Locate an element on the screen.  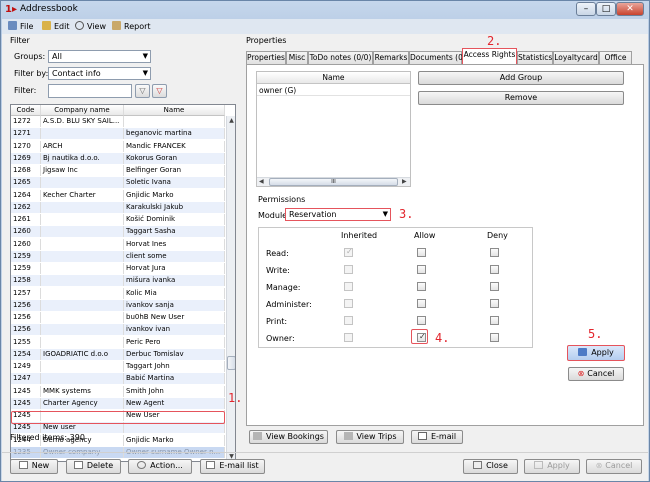
scroll-right-icon: ▶ is located at coordinates (404, 182).